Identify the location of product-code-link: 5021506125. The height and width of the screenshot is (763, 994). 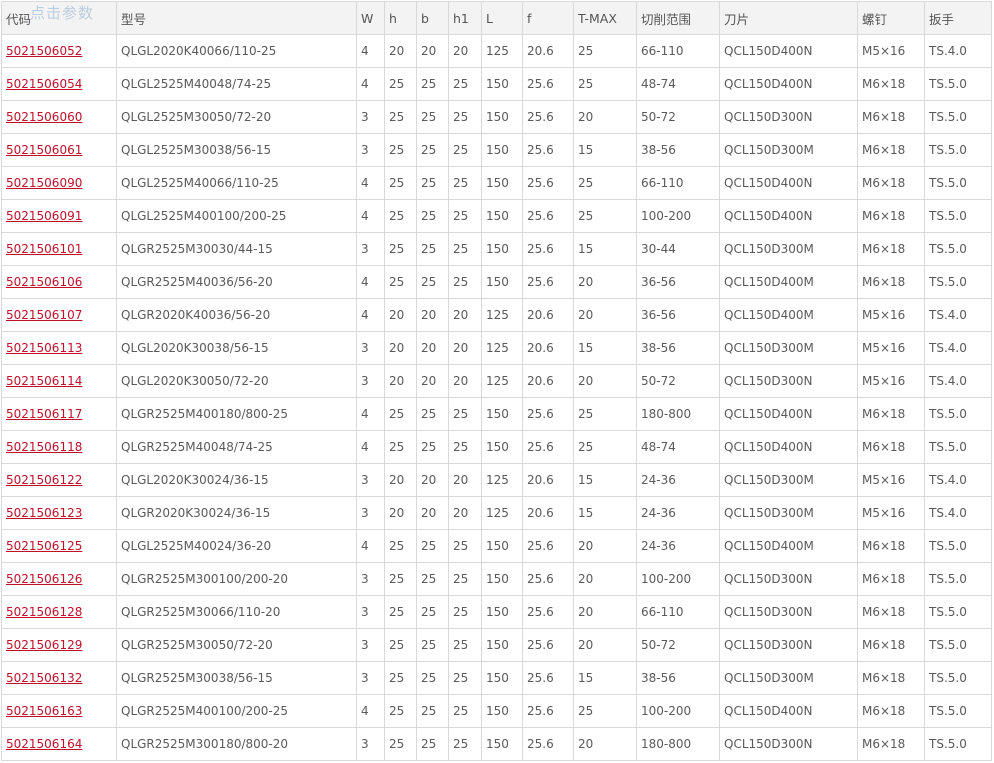
(44, 546).